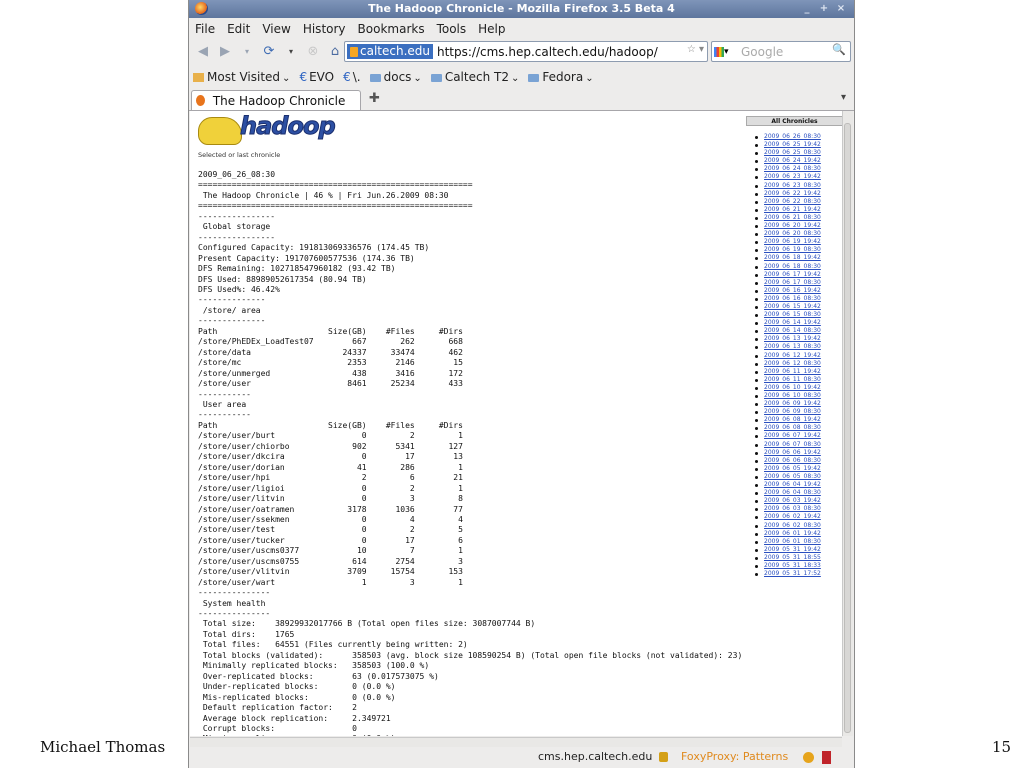 The height and width of the screenshot is (768, 1024). I want to click on menu-bookmarks: Bookmarks, so click(391, 29).